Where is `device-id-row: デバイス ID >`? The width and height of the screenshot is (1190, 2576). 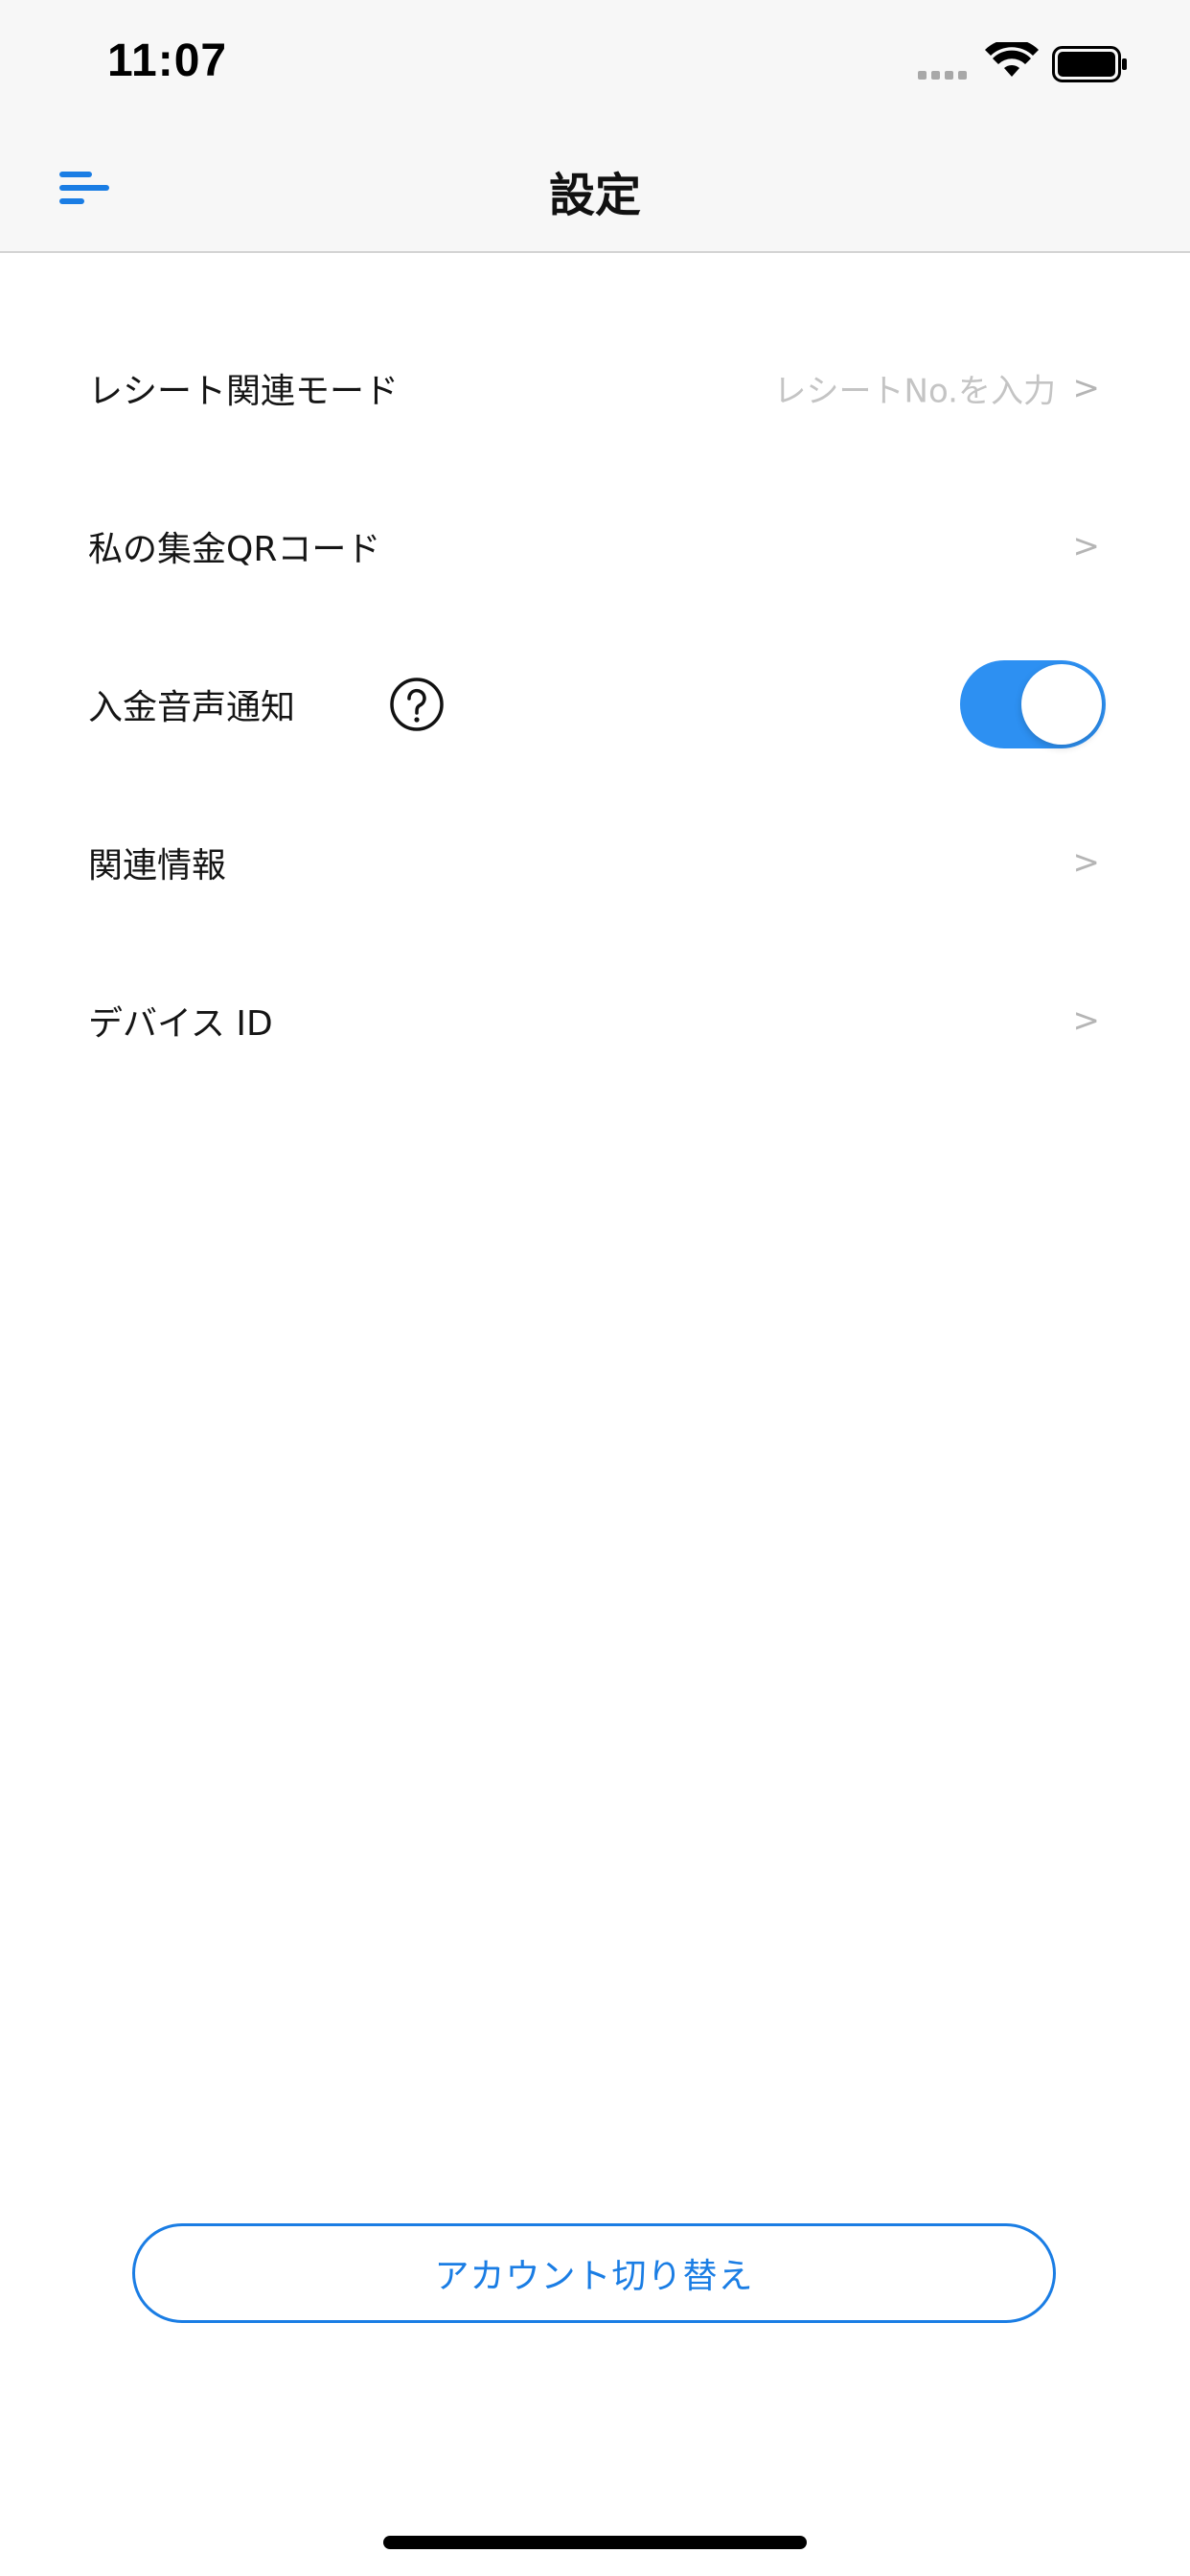
device-id-row: デバイス ID > is located at coordinates (595, 1020).